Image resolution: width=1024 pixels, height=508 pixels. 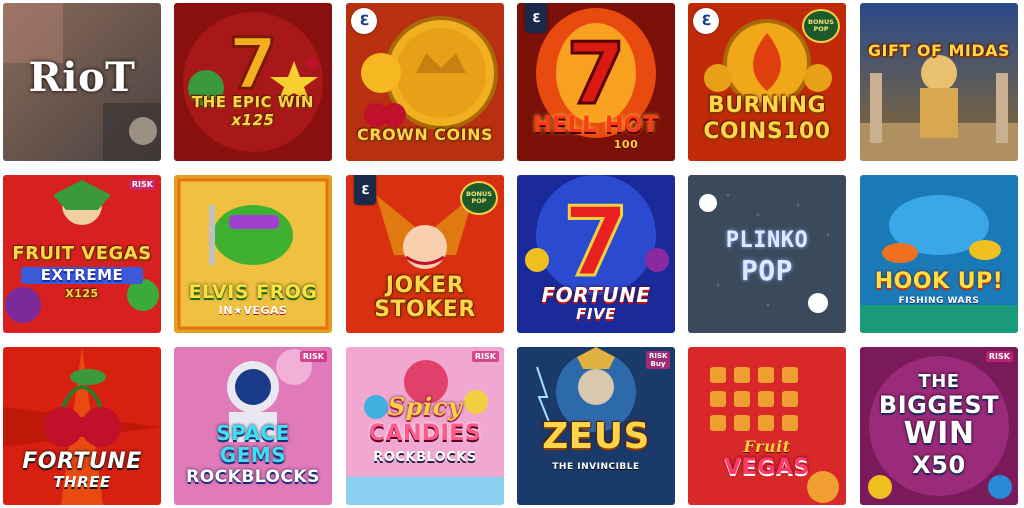 I want to click on game-tile-epic-win: 7 THE EPIC WIN x125, so click(x=253, y=82).